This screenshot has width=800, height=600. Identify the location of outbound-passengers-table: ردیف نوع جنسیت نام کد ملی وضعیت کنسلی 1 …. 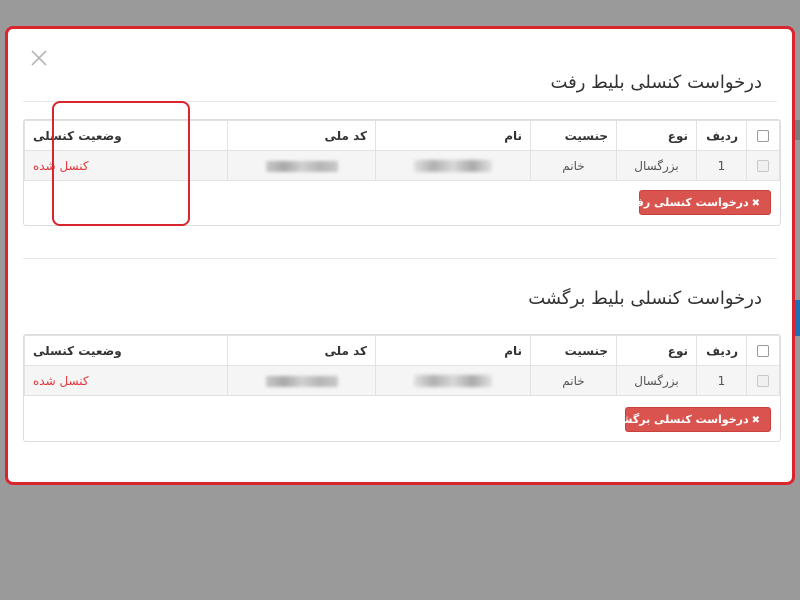
(402, 150).